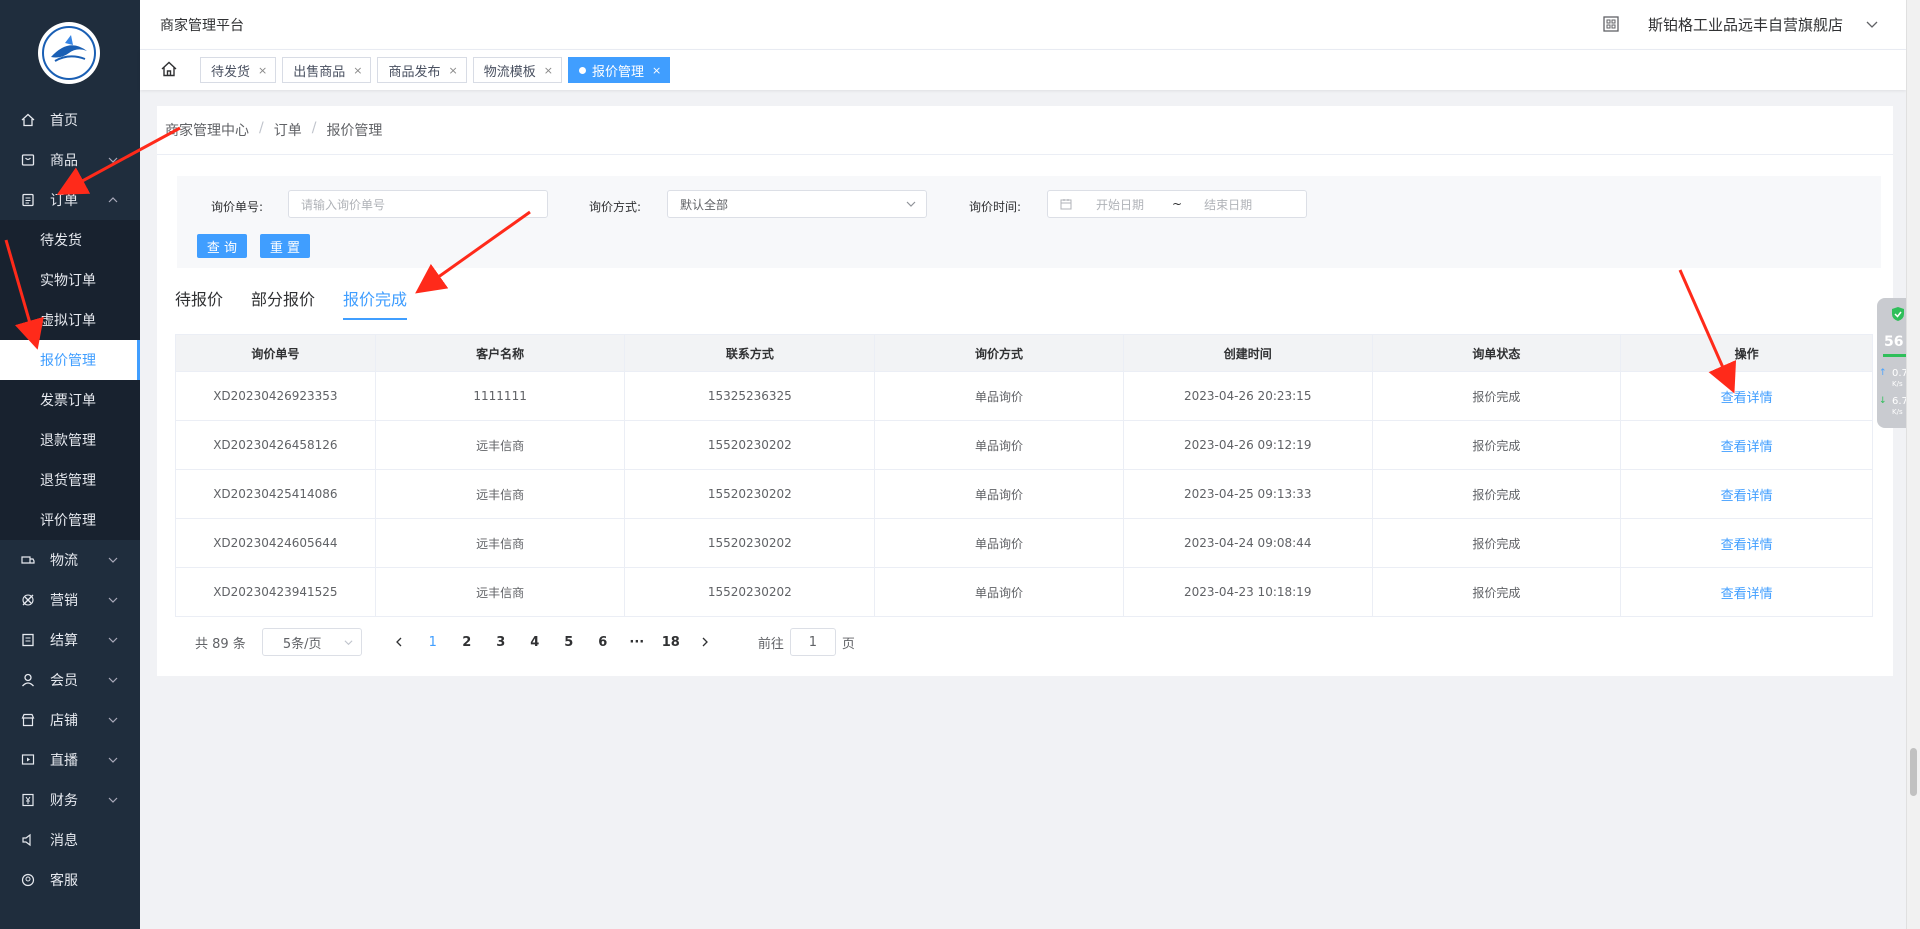 The image size is (1920, 929). What do you see at coordinates (288, 130) in the screenshot?
I see `breadcrumb-item: 订单` at bounding box center [288, 130].